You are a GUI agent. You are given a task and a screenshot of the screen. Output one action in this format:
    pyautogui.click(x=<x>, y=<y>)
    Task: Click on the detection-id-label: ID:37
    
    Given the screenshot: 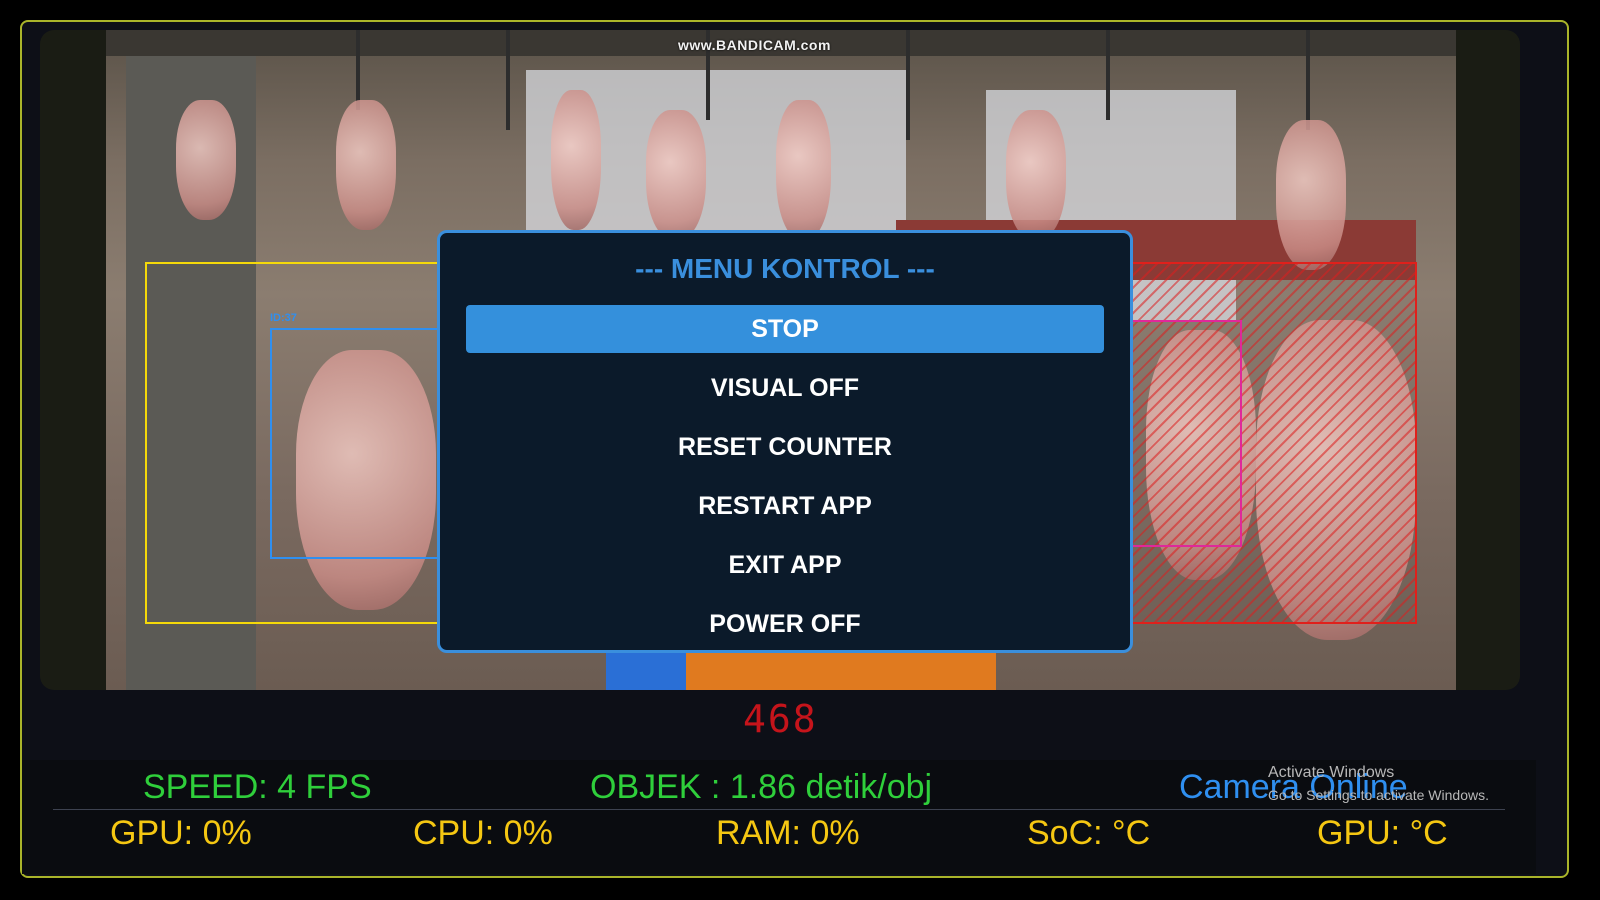 What is the action you would take?
    pyautogui.click(x=283, y=318)
    